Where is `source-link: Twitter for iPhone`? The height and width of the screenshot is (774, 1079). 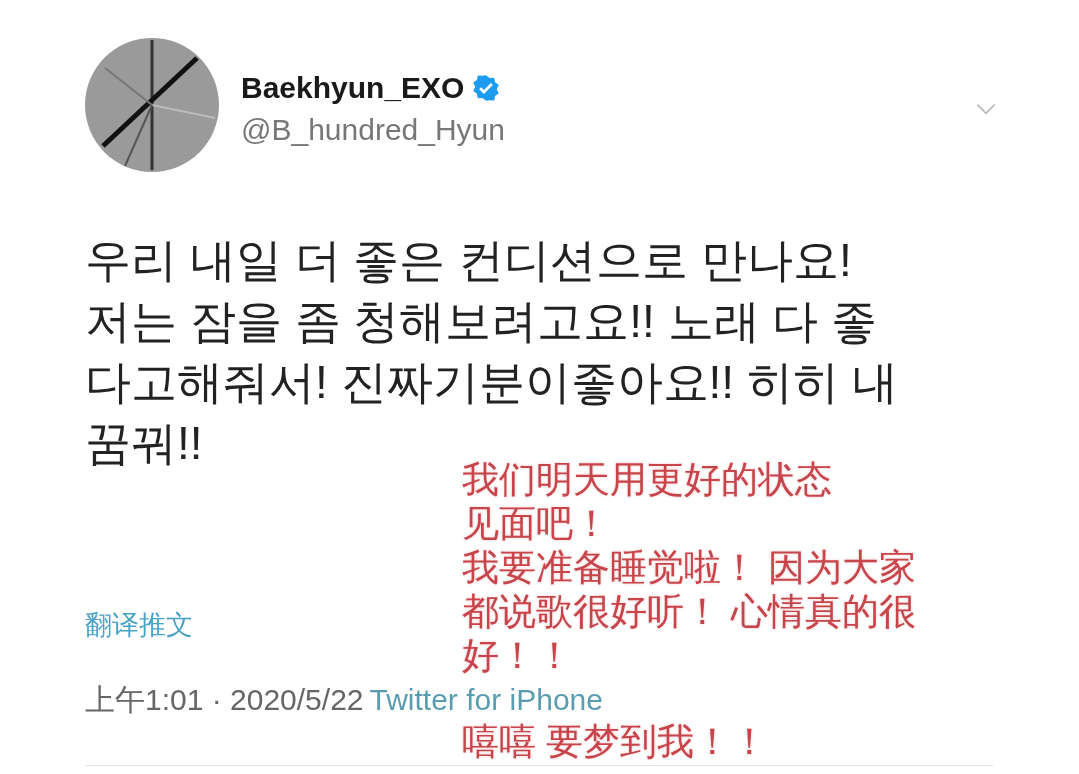 source-link: Twitter for iPhone is located at coordinates (486, 700).